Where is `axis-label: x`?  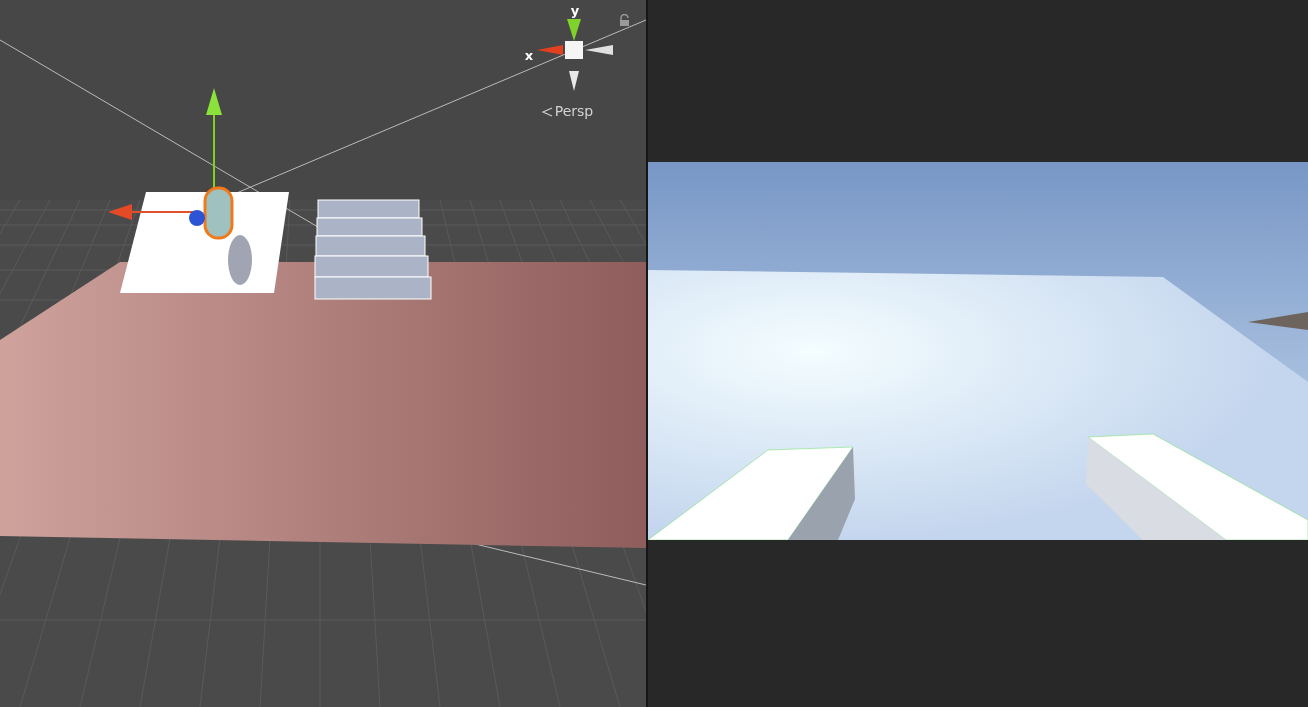 axis-label: x is located at coordinates (529, 55).